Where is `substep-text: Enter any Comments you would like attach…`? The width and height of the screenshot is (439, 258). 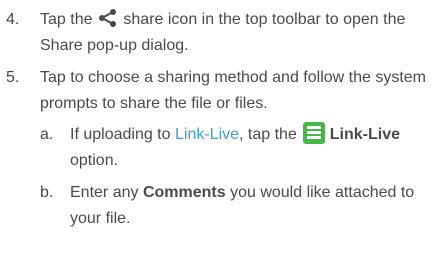 substep-text: Enter any Comments you would like attach… is located at coordinates (242, 205).